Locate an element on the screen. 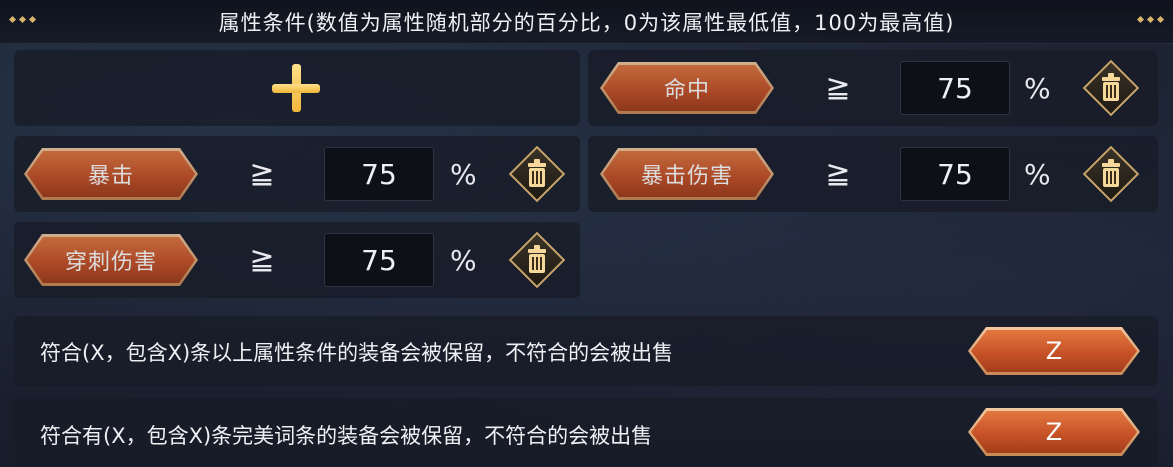 The image size is (1173, 467). rule-description: 符合有(X，包含X)条完美词条的装备会被保留，不符合的会被出售 is located at coordinates (346, 436).